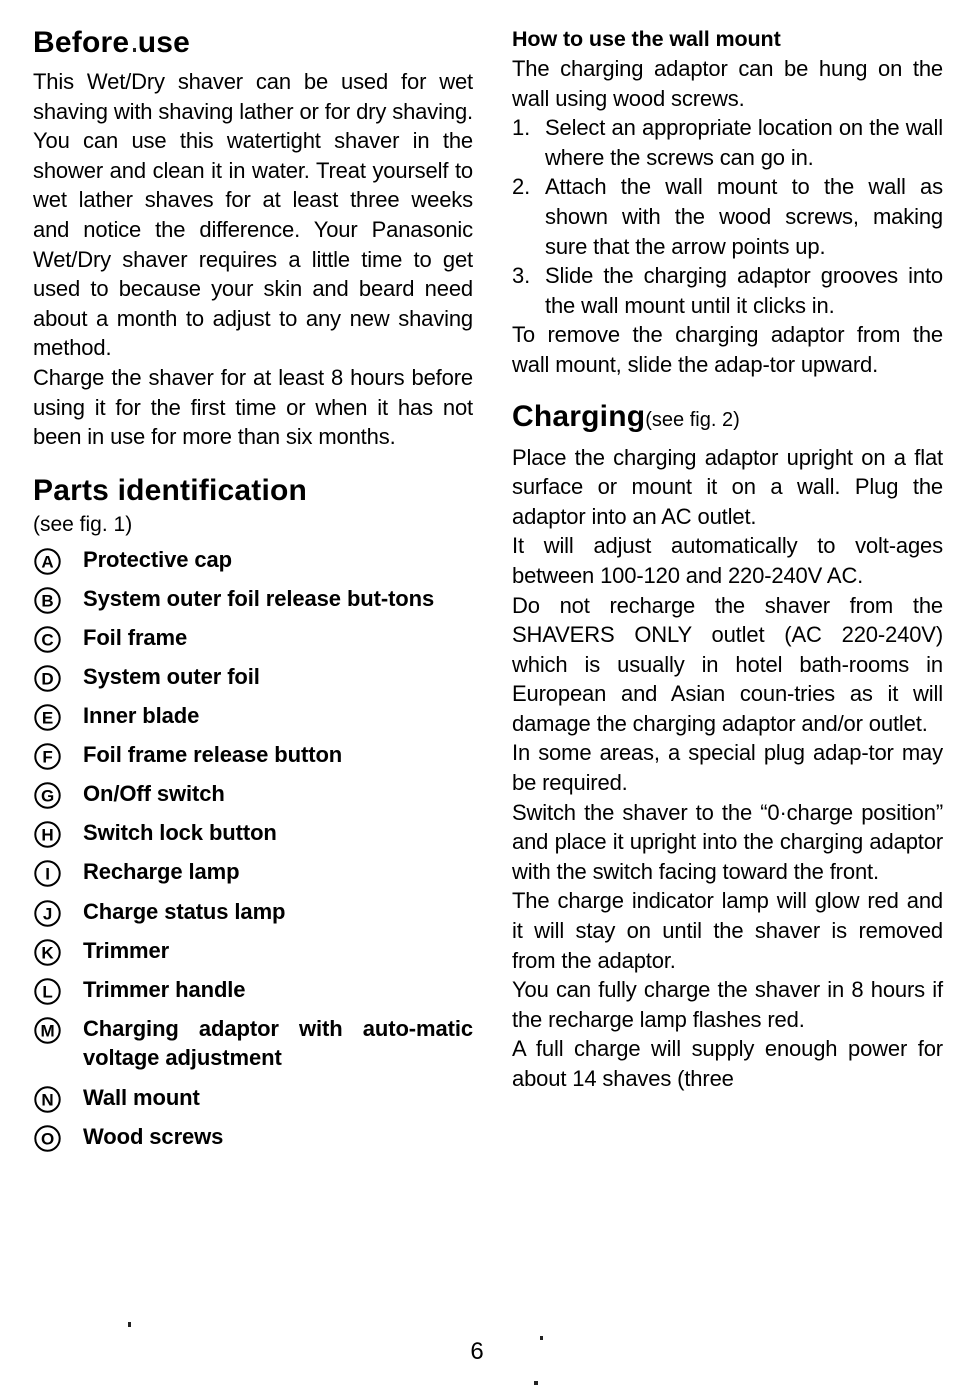 This screenshot has height=1398, width=954. I want to click on list-item: H Switch lock button, so click(253, 833).